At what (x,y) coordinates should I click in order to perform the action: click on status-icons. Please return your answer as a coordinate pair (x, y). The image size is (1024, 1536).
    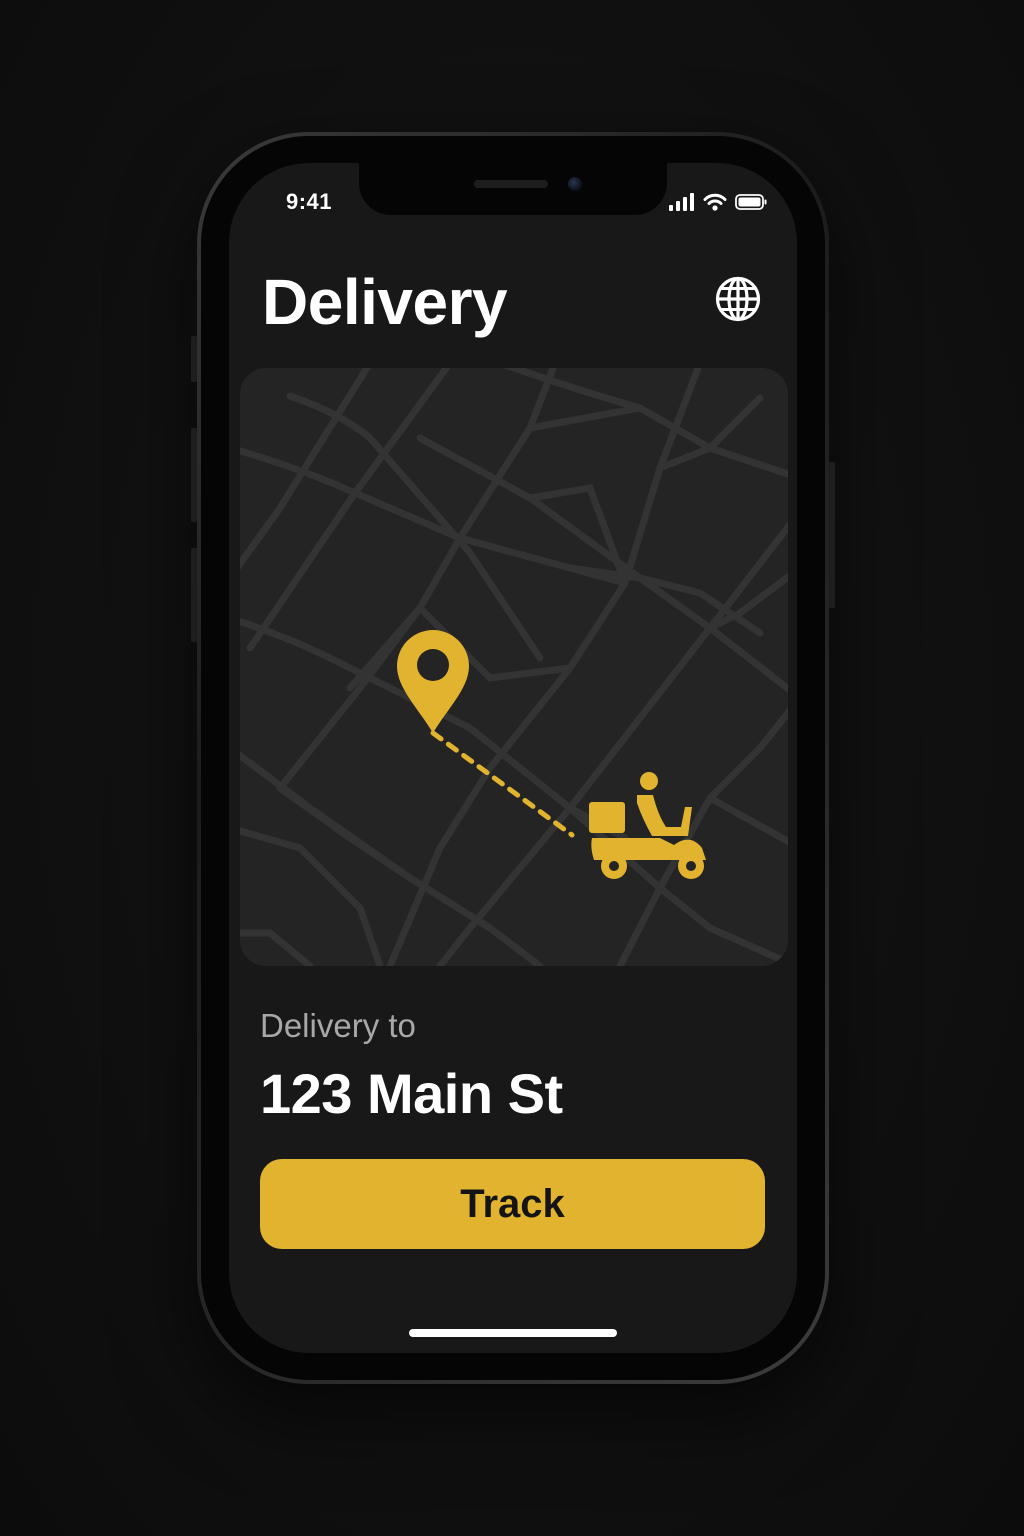
    Looking at the image, I should click on (718, 204).